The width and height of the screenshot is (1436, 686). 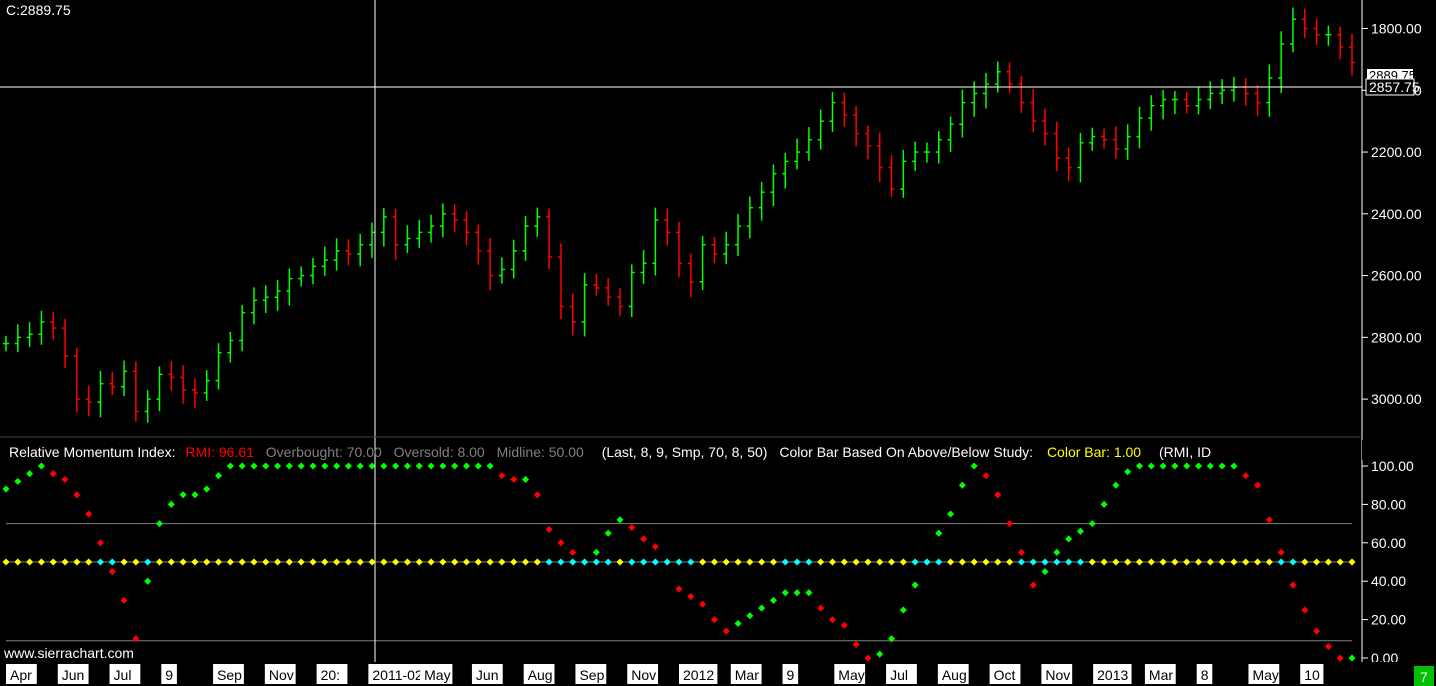 I want to click on time-axis-label: 8, so click(x=1204, y=674).